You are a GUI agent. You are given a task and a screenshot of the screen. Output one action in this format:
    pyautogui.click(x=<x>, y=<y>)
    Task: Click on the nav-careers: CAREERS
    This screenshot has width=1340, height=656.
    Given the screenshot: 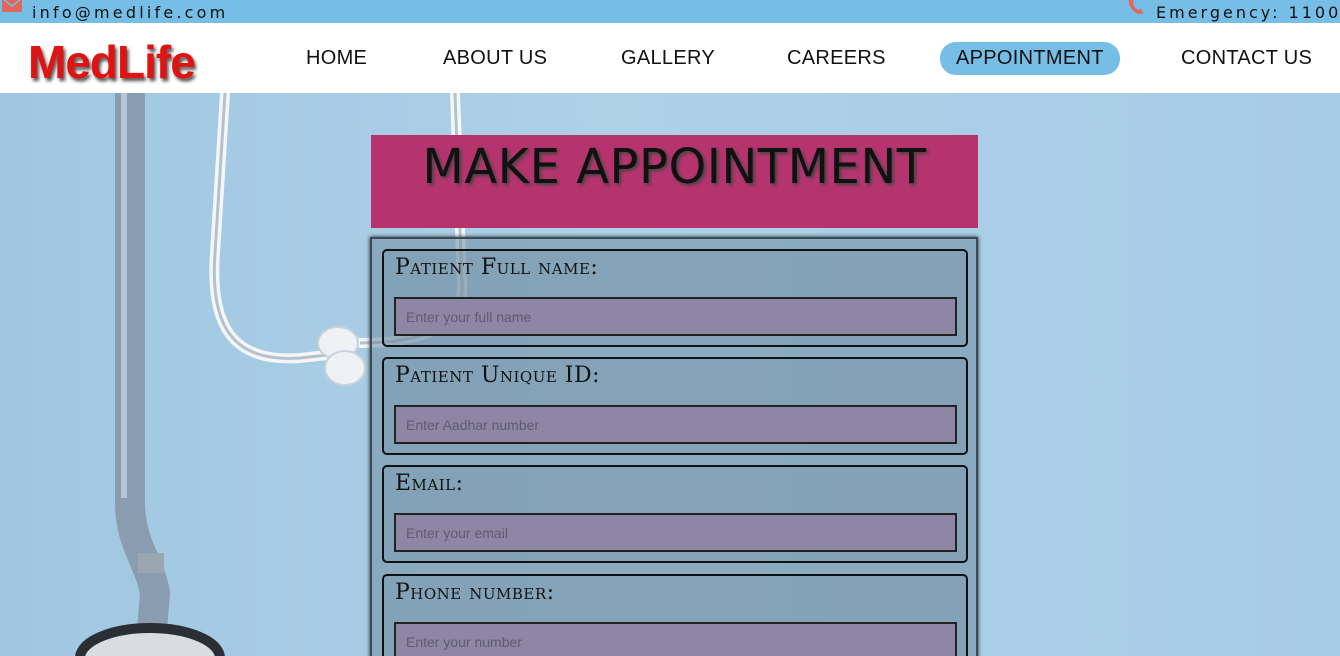 What is the action you would take?
    pyautogui.click(x=836, y=58)
    